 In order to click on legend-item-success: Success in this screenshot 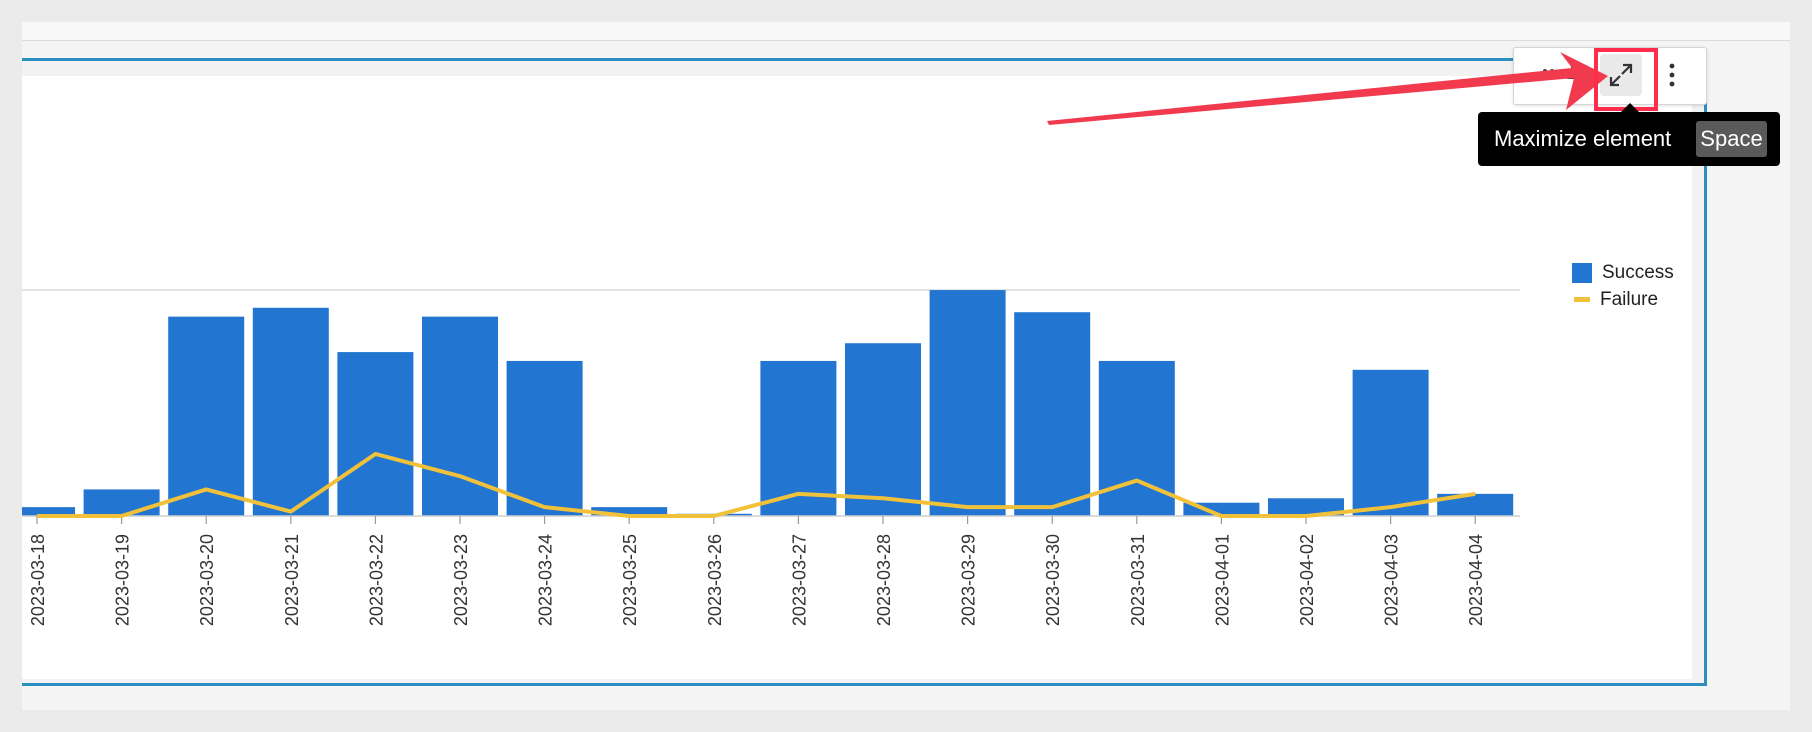, I will do `click(1623, 272)`.